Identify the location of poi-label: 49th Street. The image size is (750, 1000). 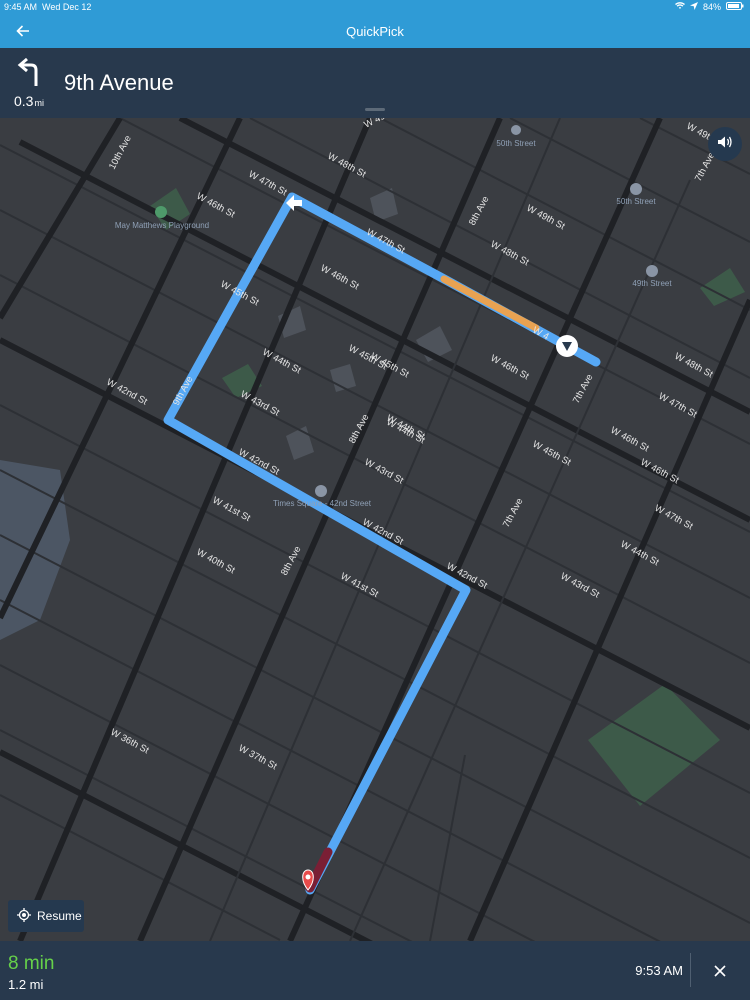
(652, 283).